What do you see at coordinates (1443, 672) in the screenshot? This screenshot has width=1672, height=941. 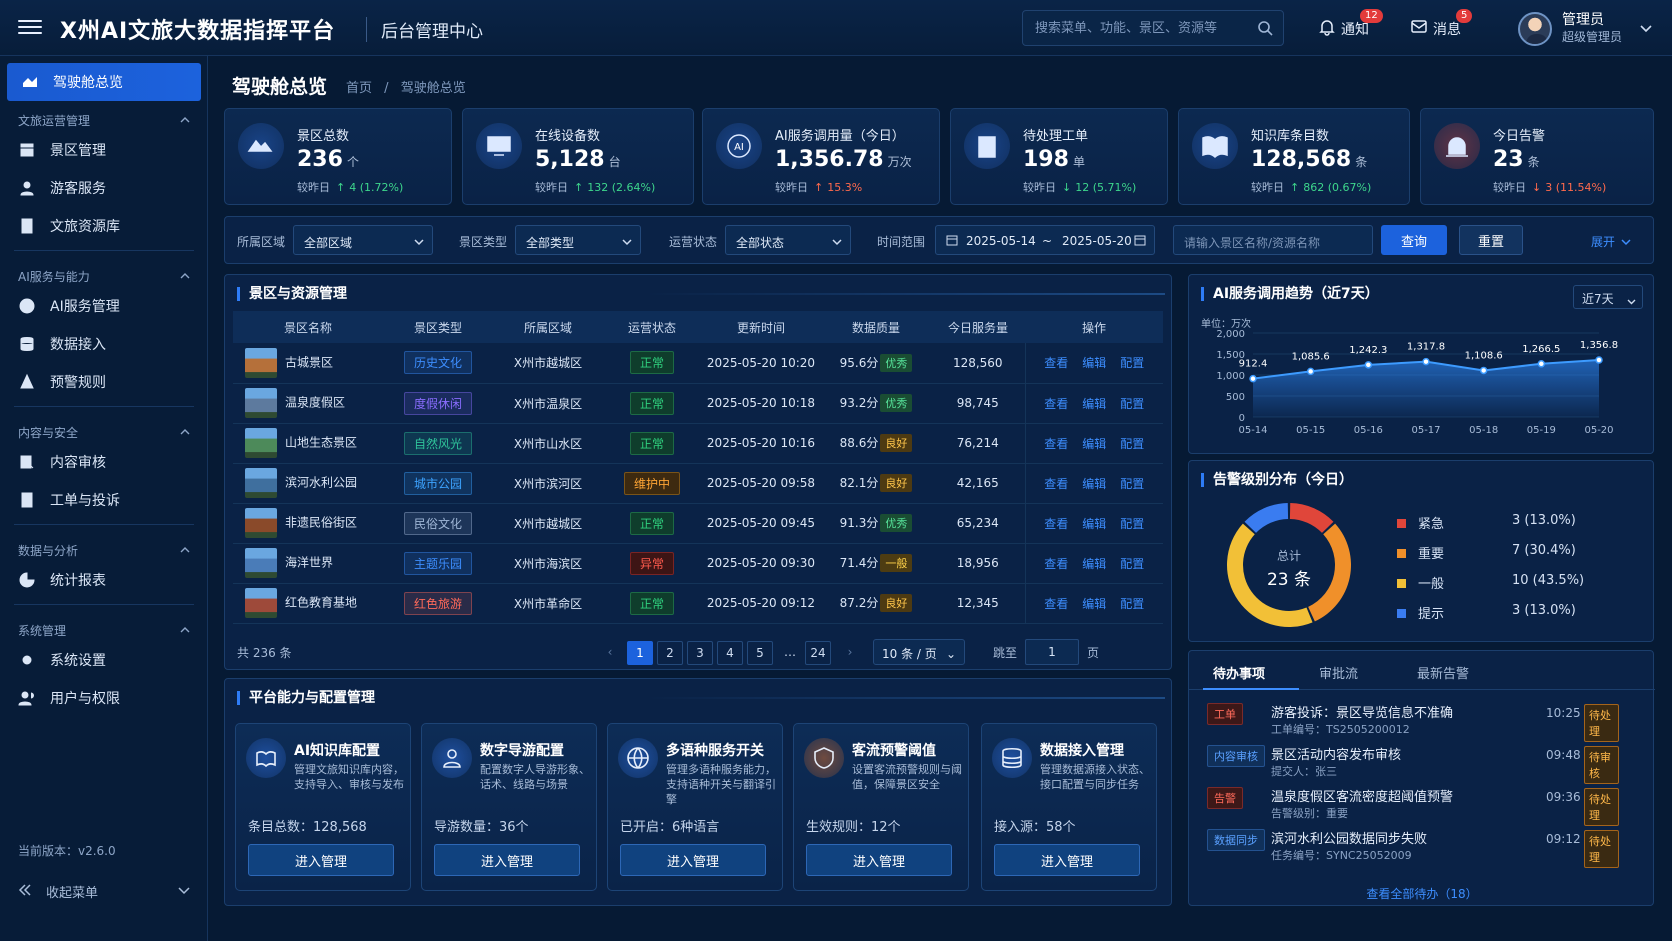 I see `tab-alerts: 最新告警` at bounding box center [1443, 672].